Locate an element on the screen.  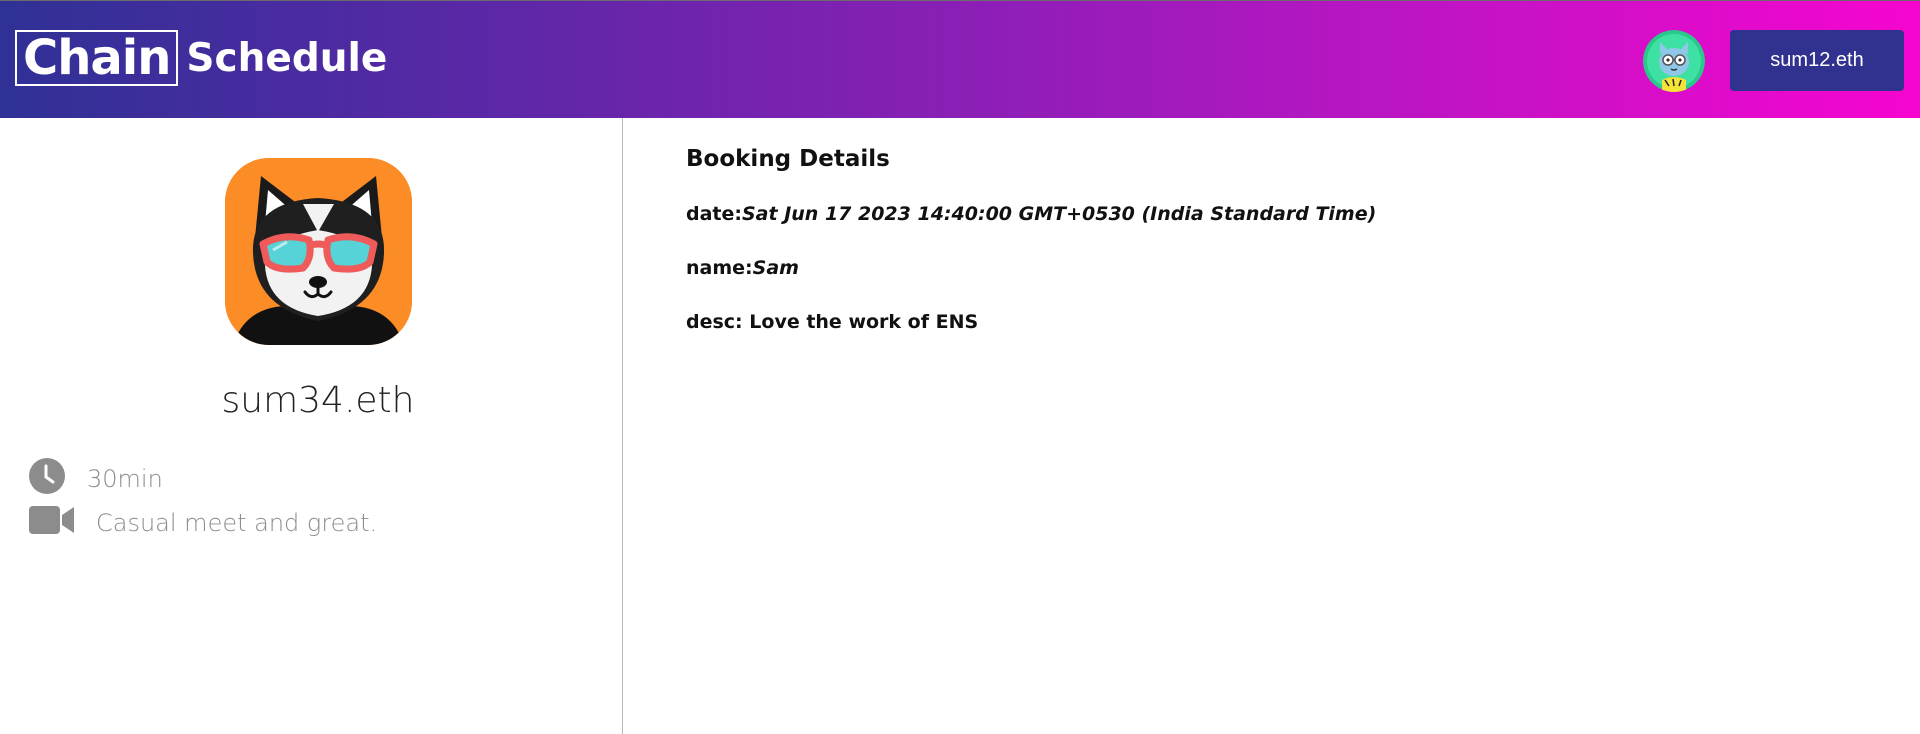
booking-name: name:Sam is located at coordinates (742, 268).